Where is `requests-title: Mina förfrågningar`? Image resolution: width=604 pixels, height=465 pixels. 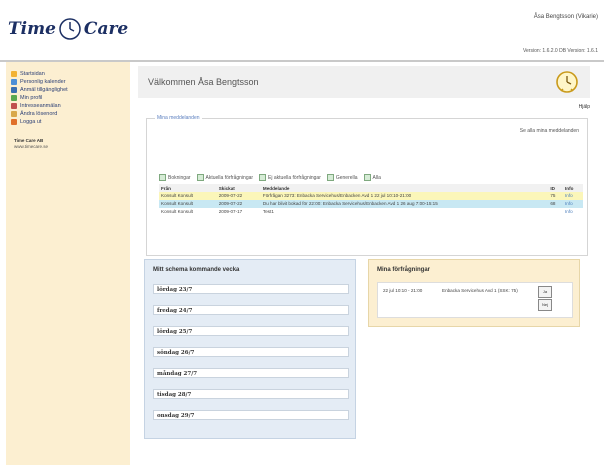 requests-title: Mina förfrågningar is located at coordinates (404, 270).